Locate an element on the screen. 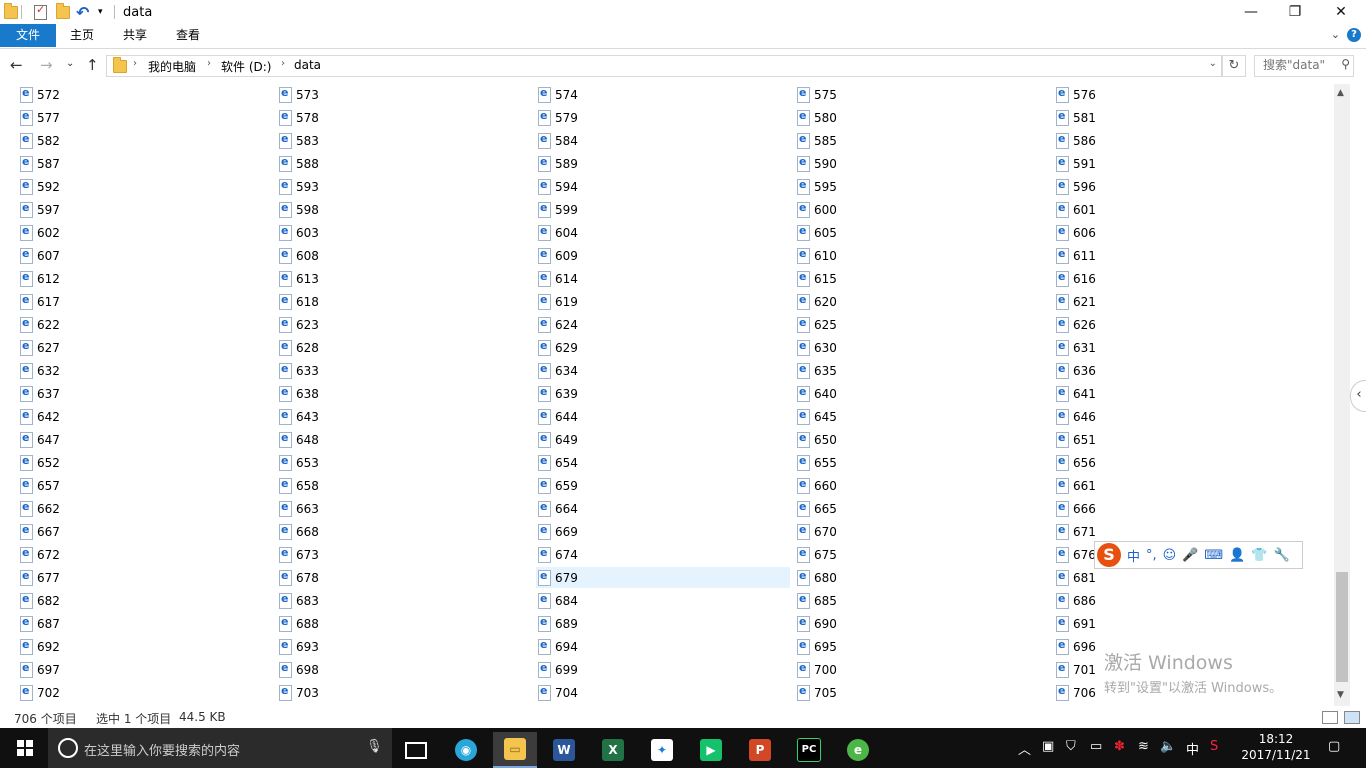 This screenshot has width=1366, height=768. file-item: 700 is located at coordinates (895, 669).